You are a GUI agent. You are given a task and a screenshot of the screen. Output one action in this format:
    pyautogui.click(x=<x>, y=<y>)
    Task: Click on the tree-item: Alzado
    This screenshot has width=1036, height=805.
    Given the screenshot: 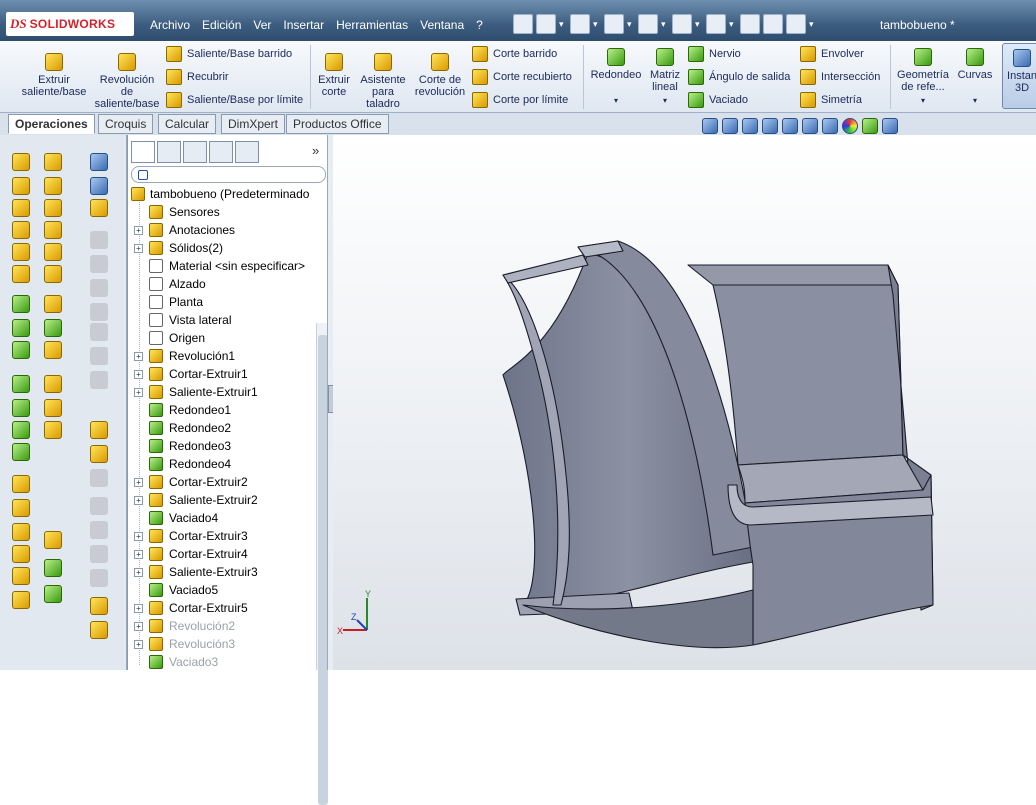 What is the action you would take?
    pyautogui.click(x=221, y=284)
    